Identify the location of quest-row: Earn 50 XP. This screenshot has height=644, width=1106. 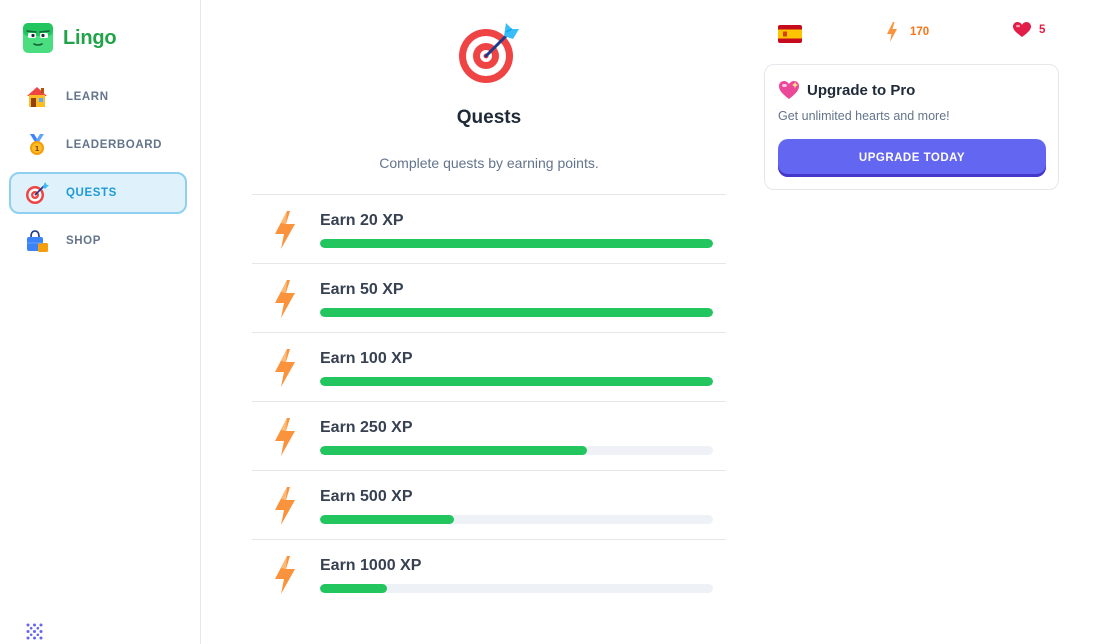
(489, 298).